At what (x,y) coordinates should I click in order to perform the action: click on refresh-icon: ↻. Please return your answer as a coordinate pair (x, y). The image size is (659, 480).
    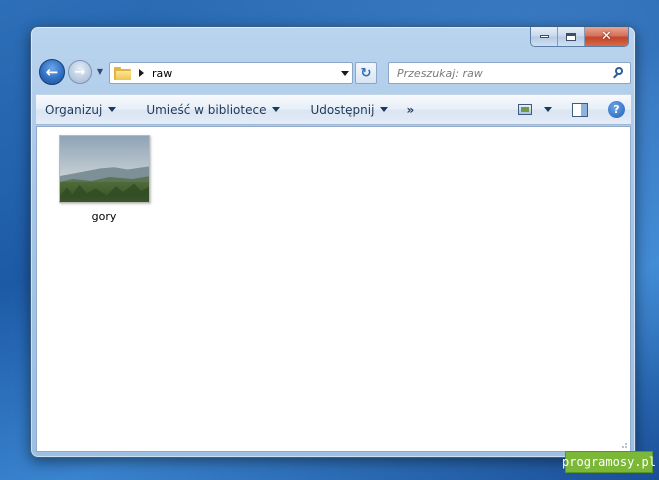
    Looking at the image, I should click on (366, 73).